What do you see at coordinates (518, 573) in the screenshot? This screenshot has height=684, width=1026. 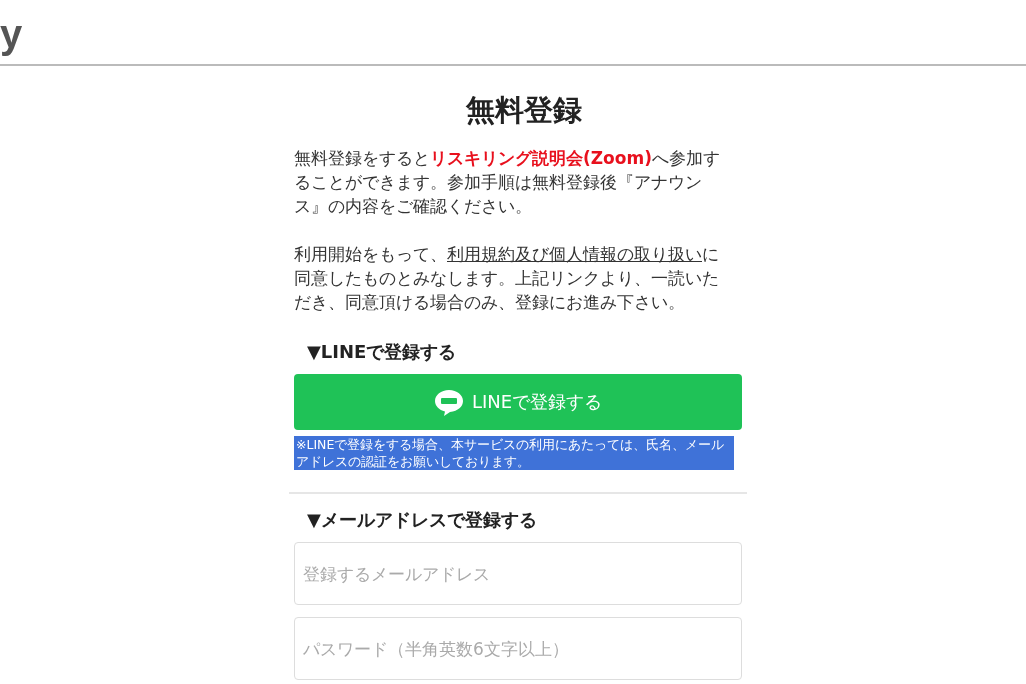 I see `input-field: 登録するメールアドレス` at bounding box center [518, 573].